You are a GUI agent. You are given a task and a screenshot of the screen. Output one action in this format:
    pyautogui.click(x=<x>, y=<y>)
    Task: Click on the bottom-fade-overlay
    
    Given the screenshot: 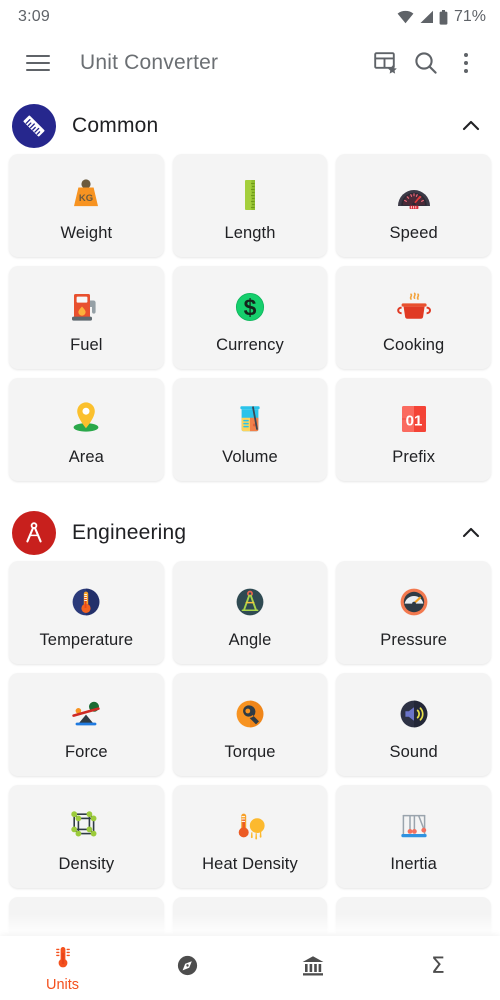 What is the action you would take?
    pyautogui.click(x=250, y=925)
    